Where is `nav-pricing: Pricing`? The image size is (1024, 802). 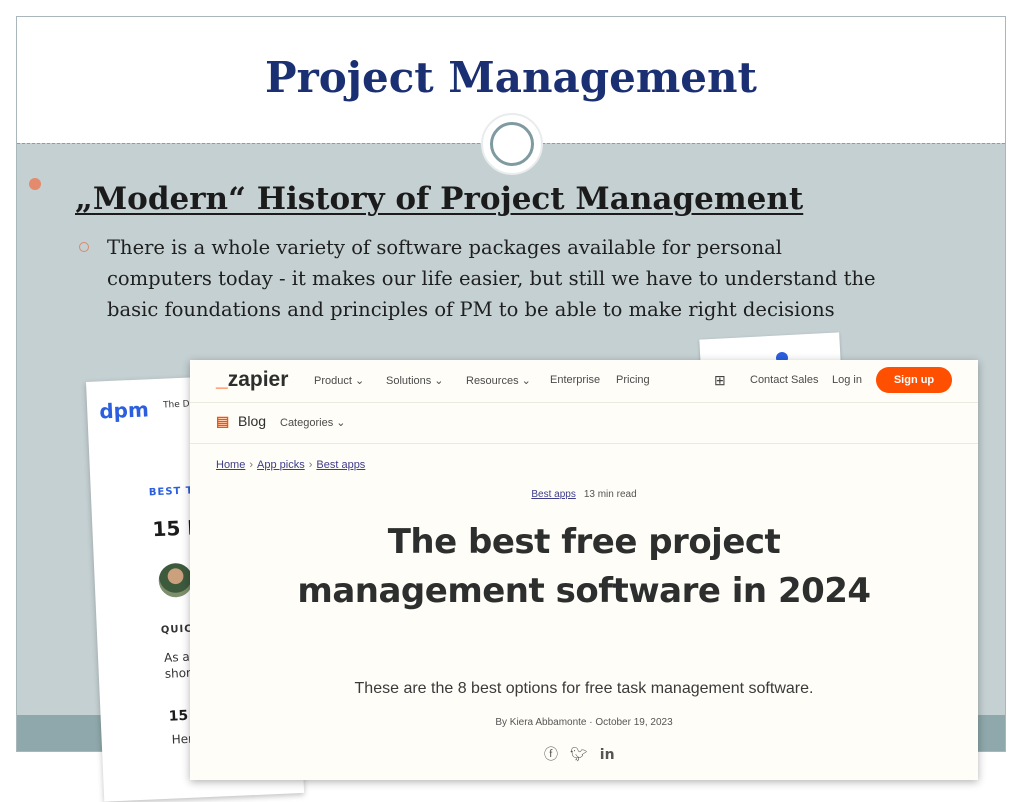 nav-pricing: Pricing is located at coordinates (633, 380).